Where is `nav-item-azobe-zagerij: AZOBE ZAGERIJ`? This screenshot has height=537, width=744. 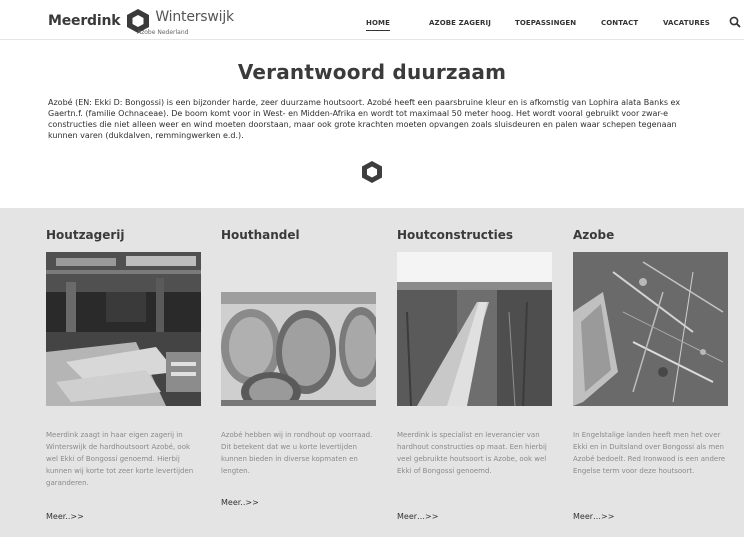 nav-item-azobe-zagerij: AZOBE ZAGERIJ is located at coordinates (460, 23).